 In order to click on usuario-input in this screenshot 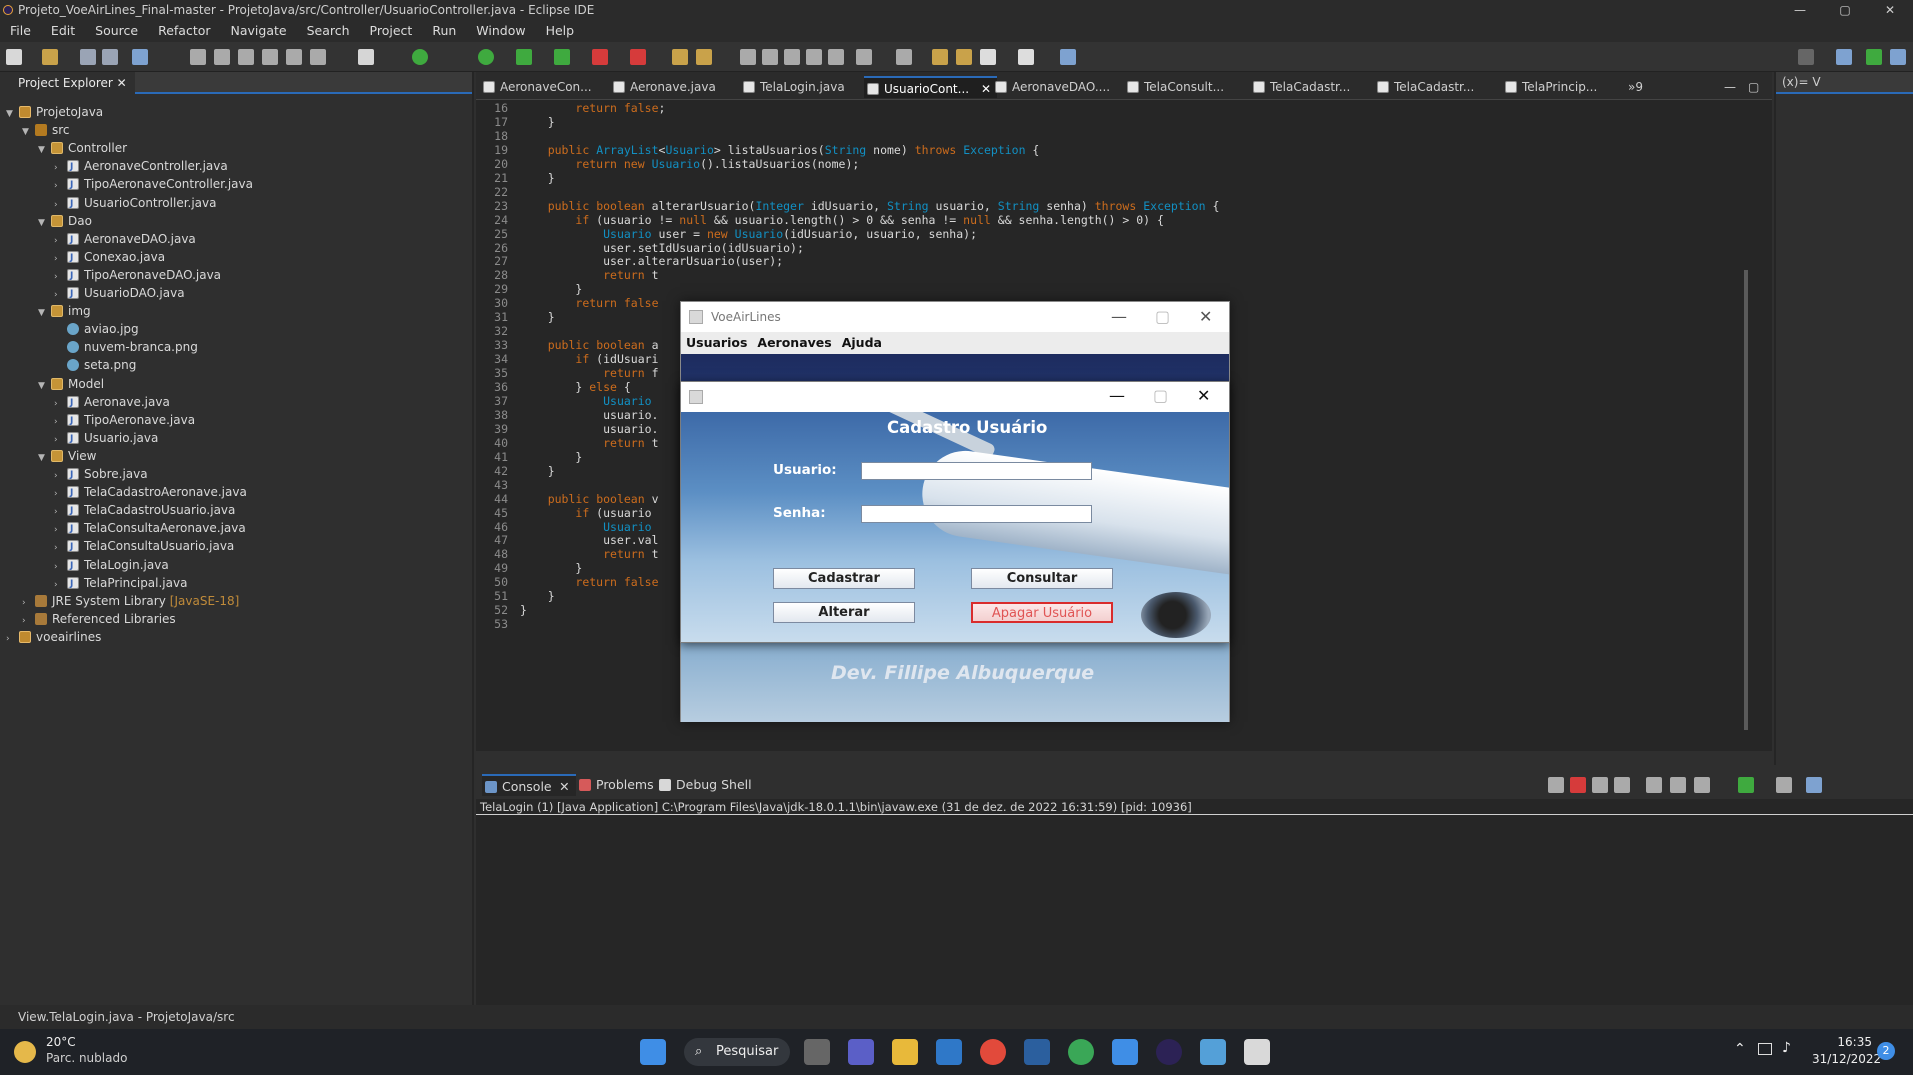, I will do `click(976, 471)`.